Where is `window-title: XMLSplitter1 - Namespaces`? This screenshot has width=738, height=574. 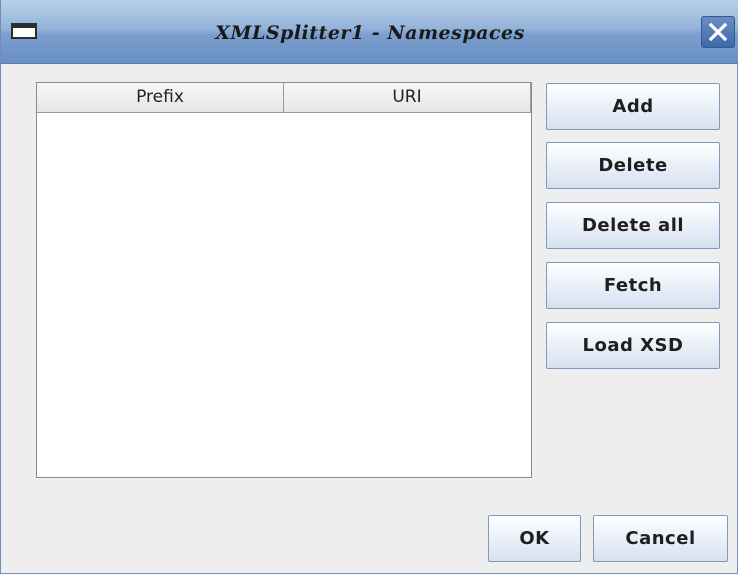 window-title: XMLSplitter1 - Namespaces is located at coordinates (370, 33).